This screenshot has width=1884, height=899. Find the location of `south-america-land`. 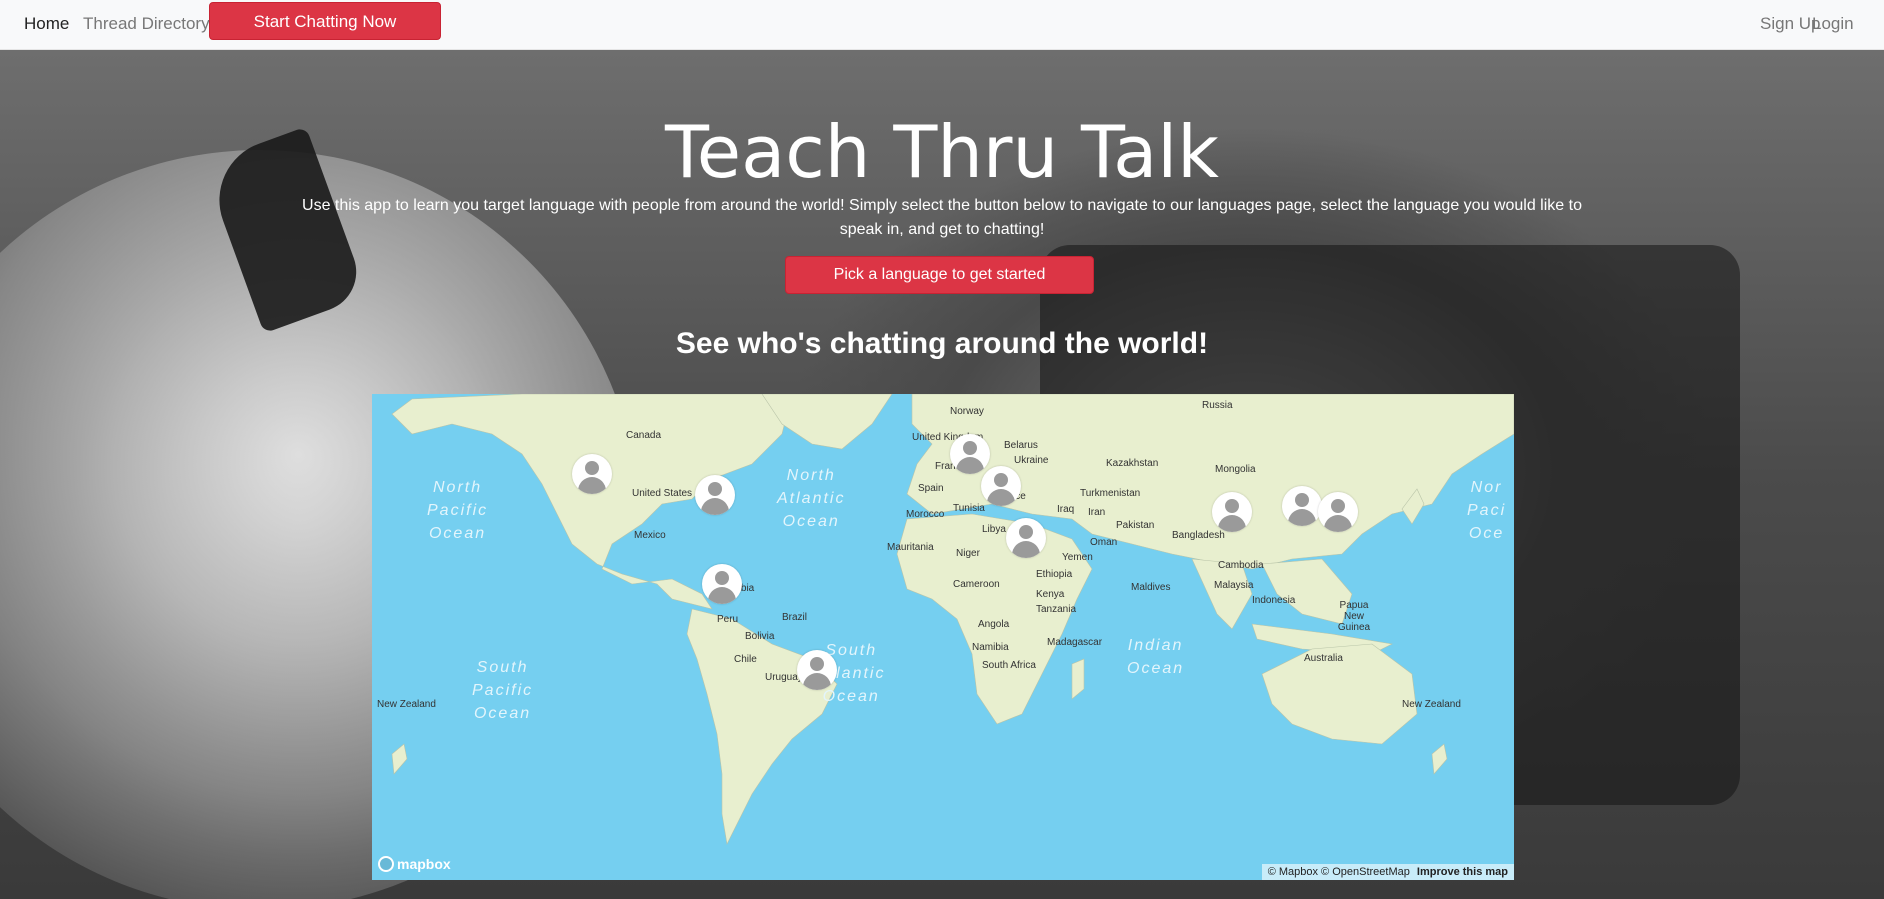

south-america-land is located at coordinates (762, 726).